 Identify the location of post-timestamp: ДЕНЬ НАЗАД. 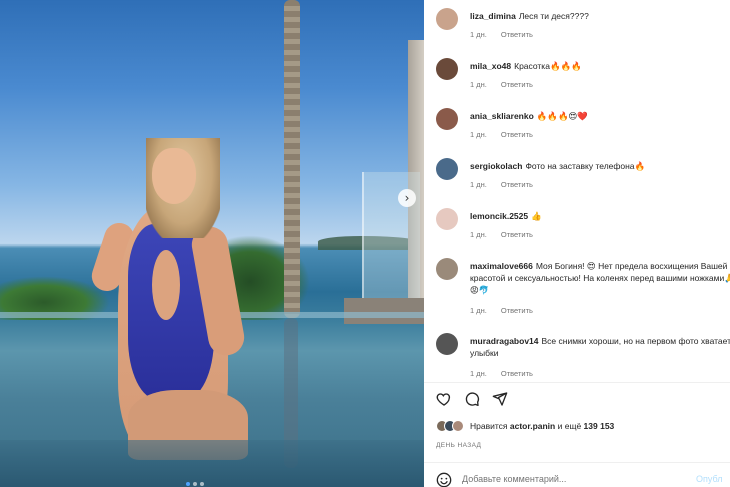
(459, 445).